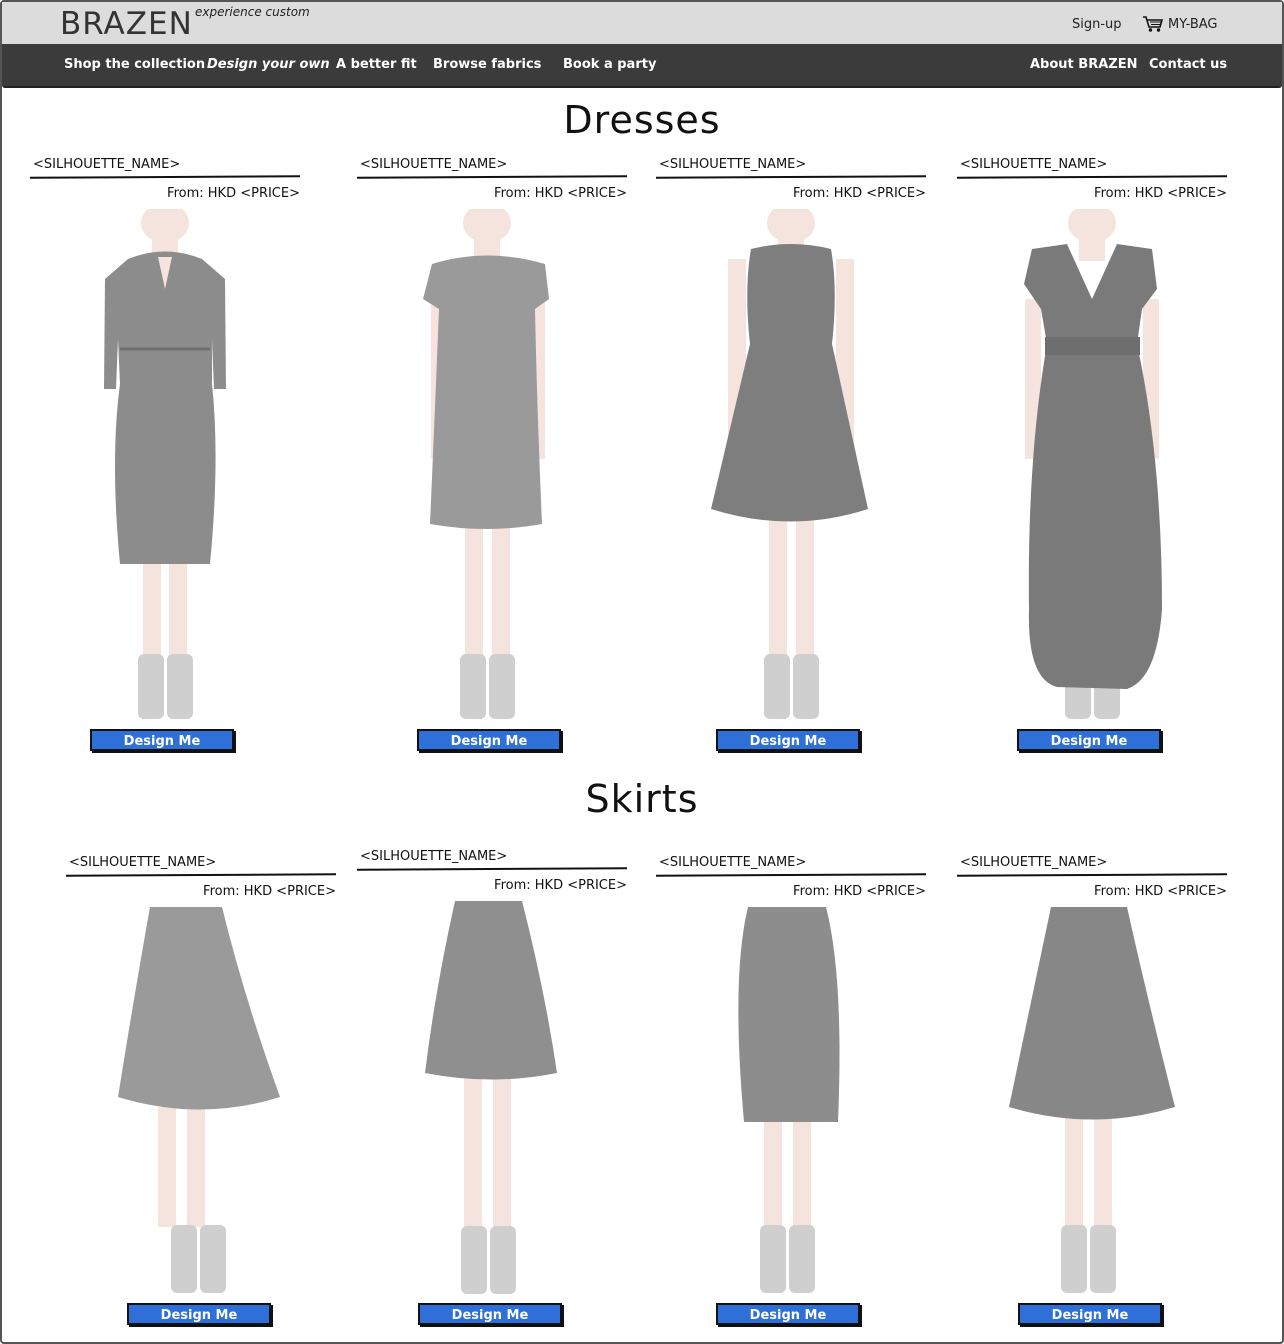 The width and height of the screenshot is (1284, 1344). Describe the element at coordinates (642, 799) in the screenshot. I see `section-title-skirts: Skirts` at that location.